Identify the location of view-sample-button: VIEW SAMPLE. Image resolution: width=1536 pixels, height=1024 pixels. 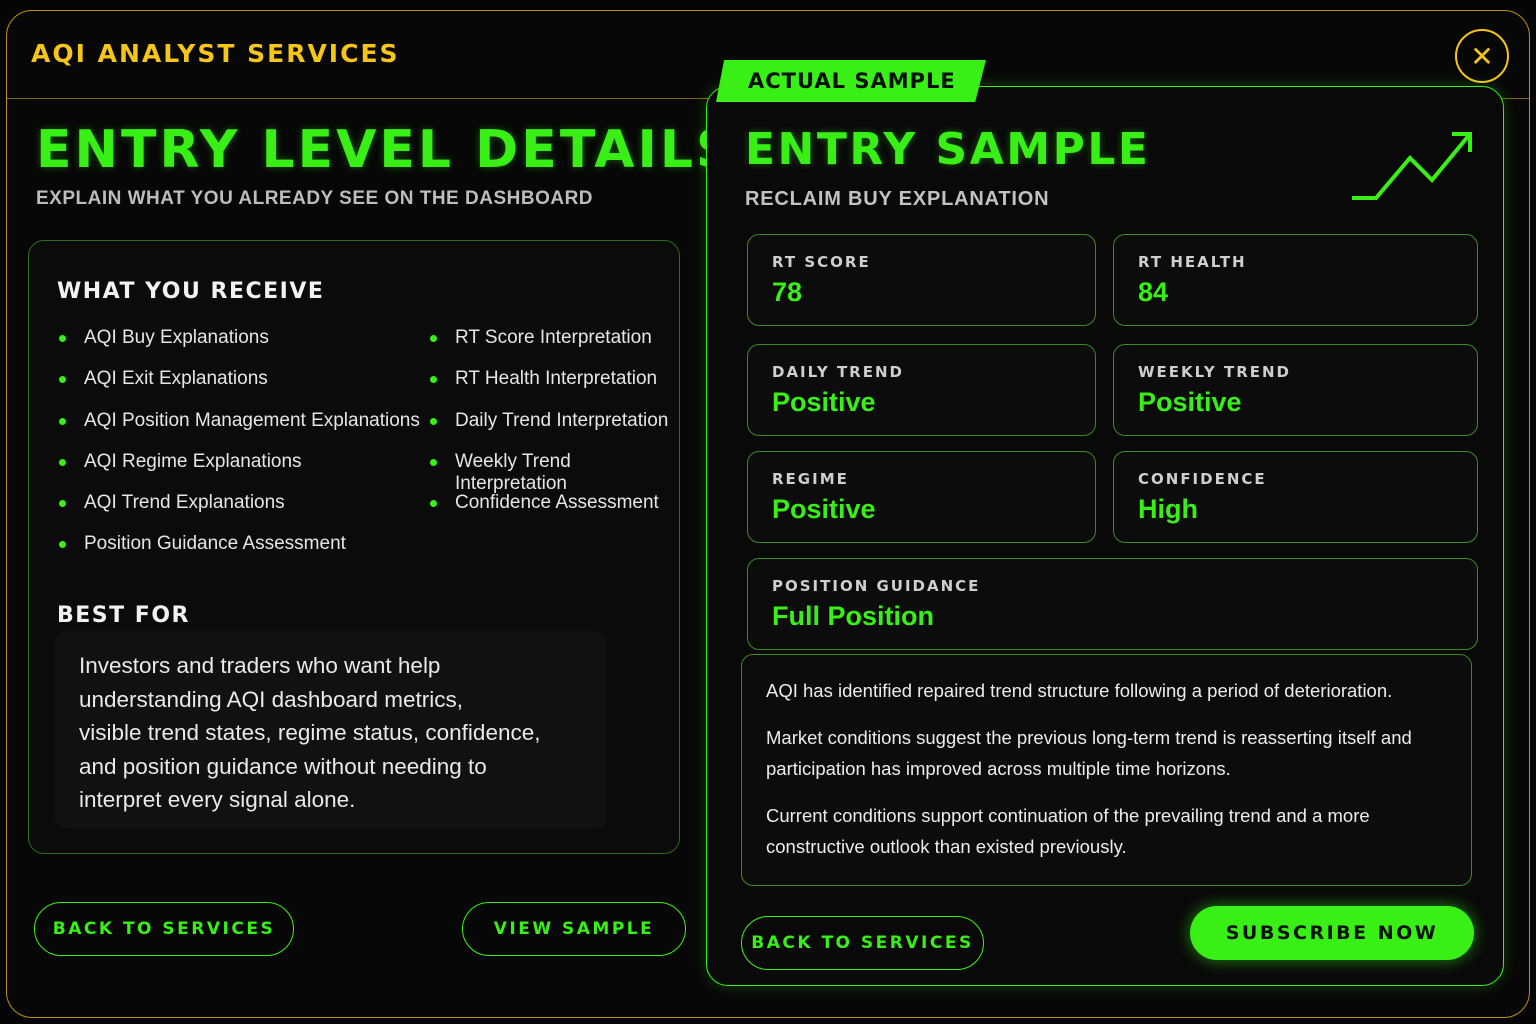
(574, 929).